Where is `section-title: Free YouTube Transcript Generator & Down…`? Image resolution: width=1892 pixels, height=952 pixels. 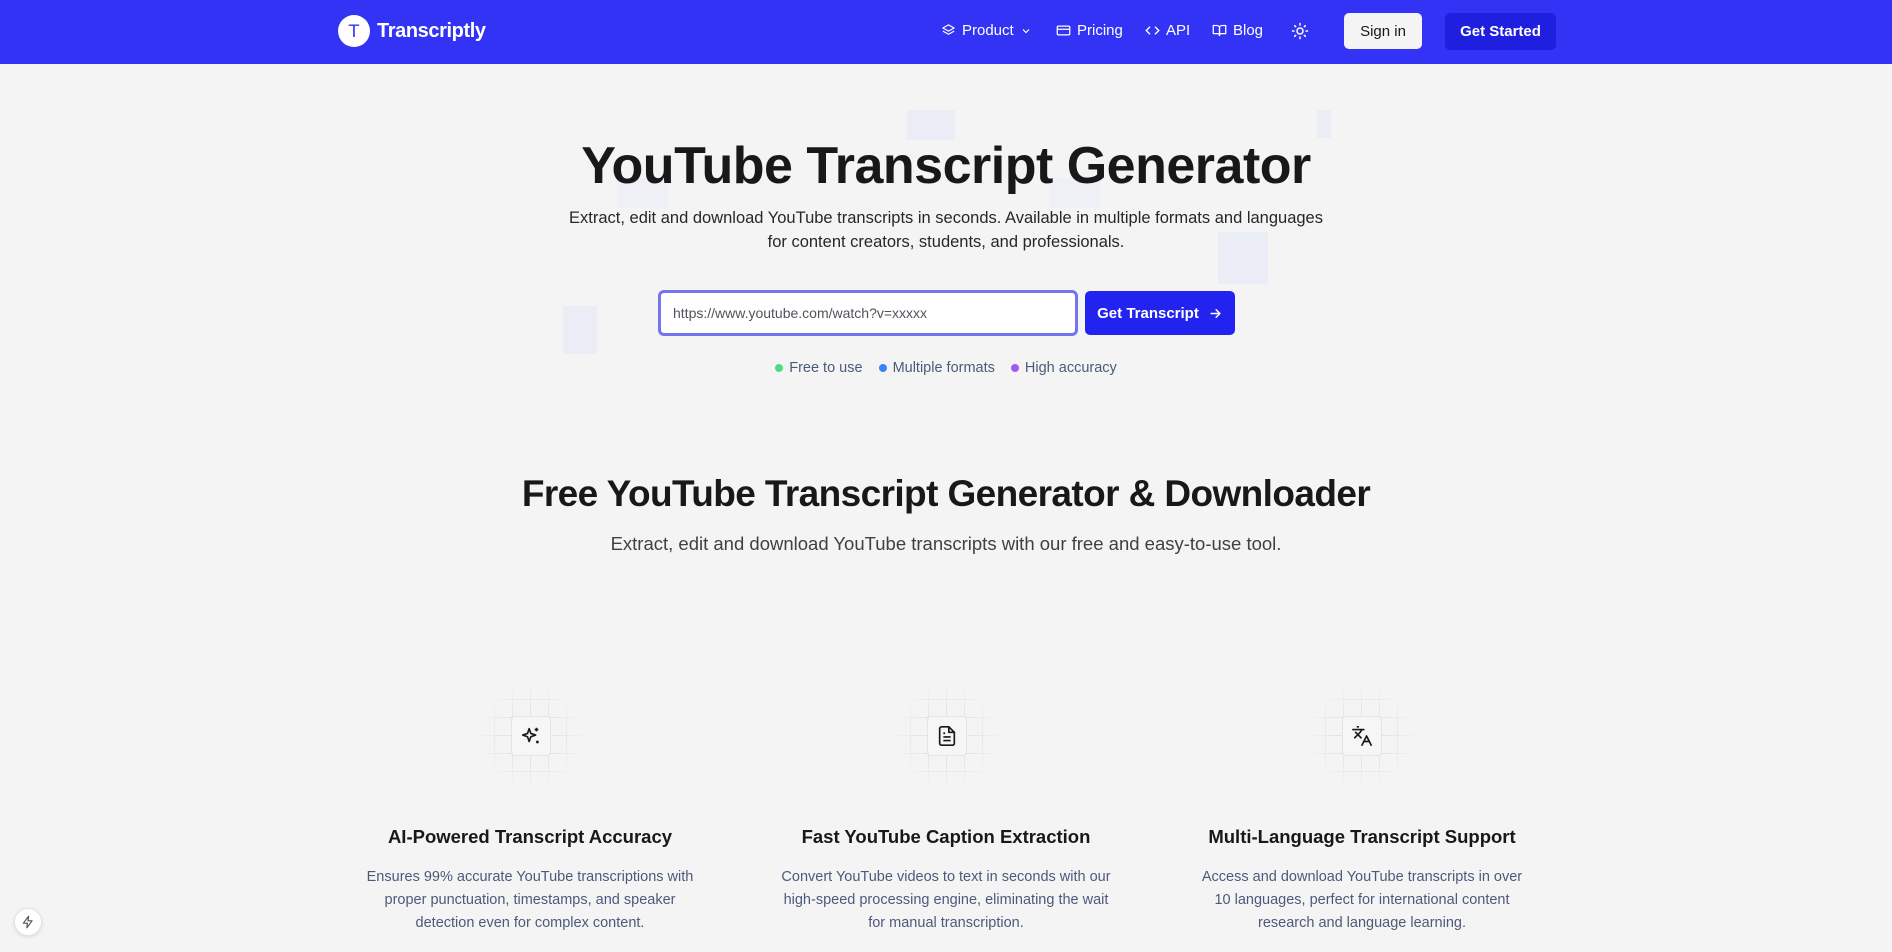 section-title: Free YouTube Transcript Generator & Down… is located at coordinates (946, 493).